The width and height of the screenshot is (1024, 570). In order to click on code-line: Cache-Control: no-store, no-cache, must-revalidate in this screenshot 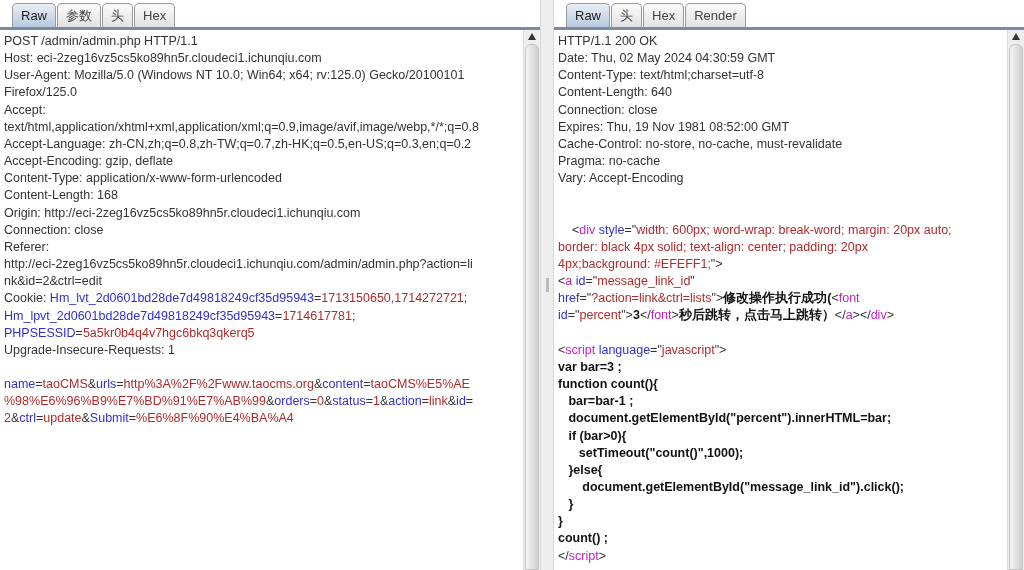, I will do `click(701, 144)`.